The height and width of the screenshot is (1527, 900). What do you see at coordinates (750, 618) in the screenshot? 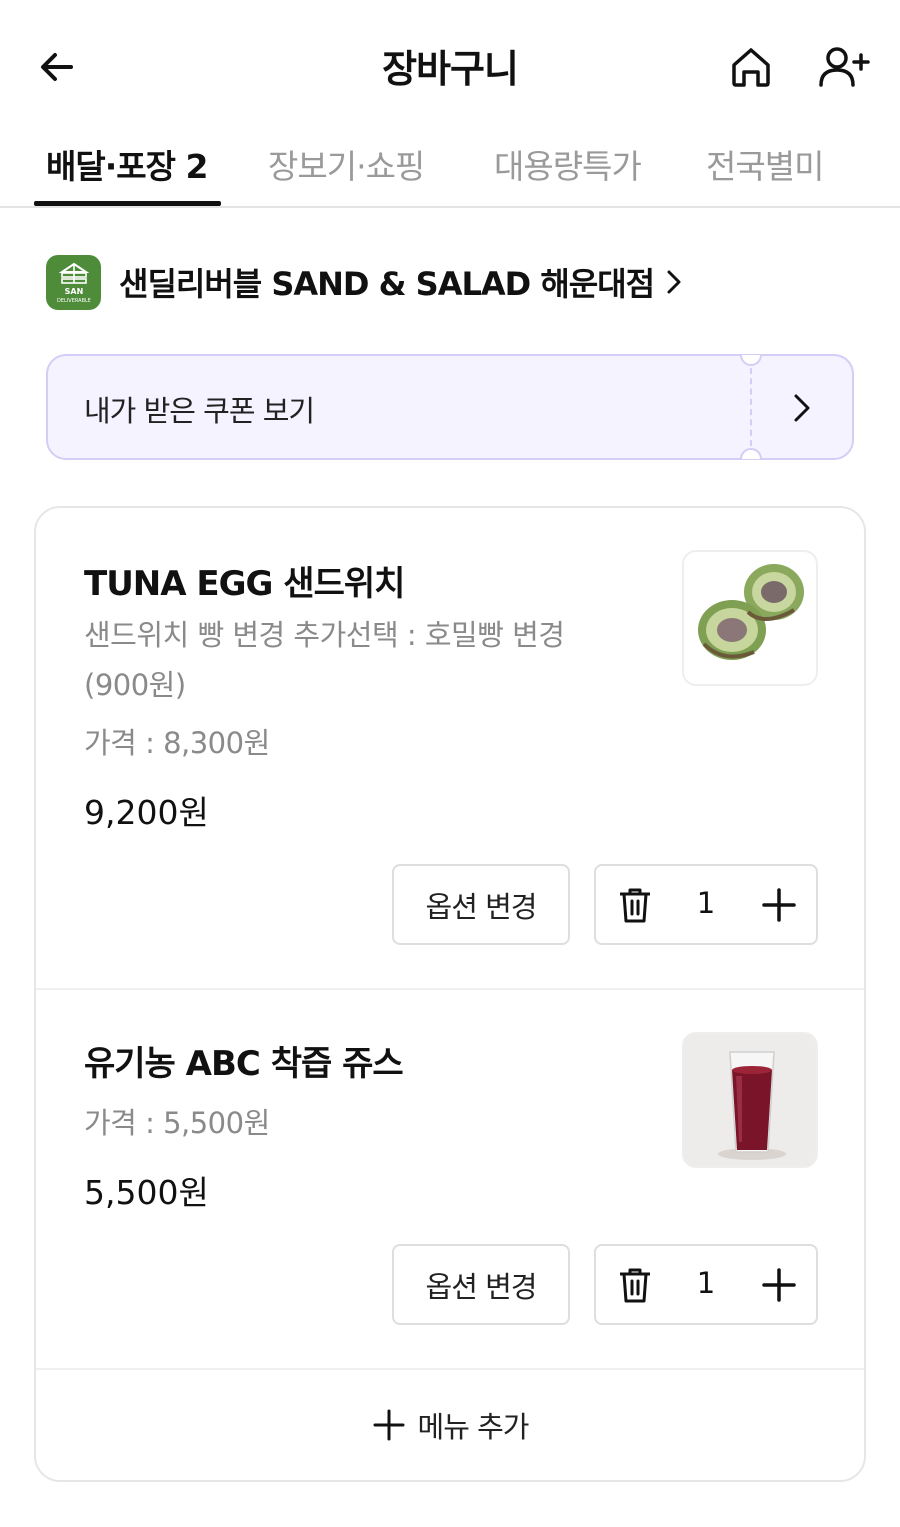
I see `item-image-sandwich` at bounding box center [750, 618].